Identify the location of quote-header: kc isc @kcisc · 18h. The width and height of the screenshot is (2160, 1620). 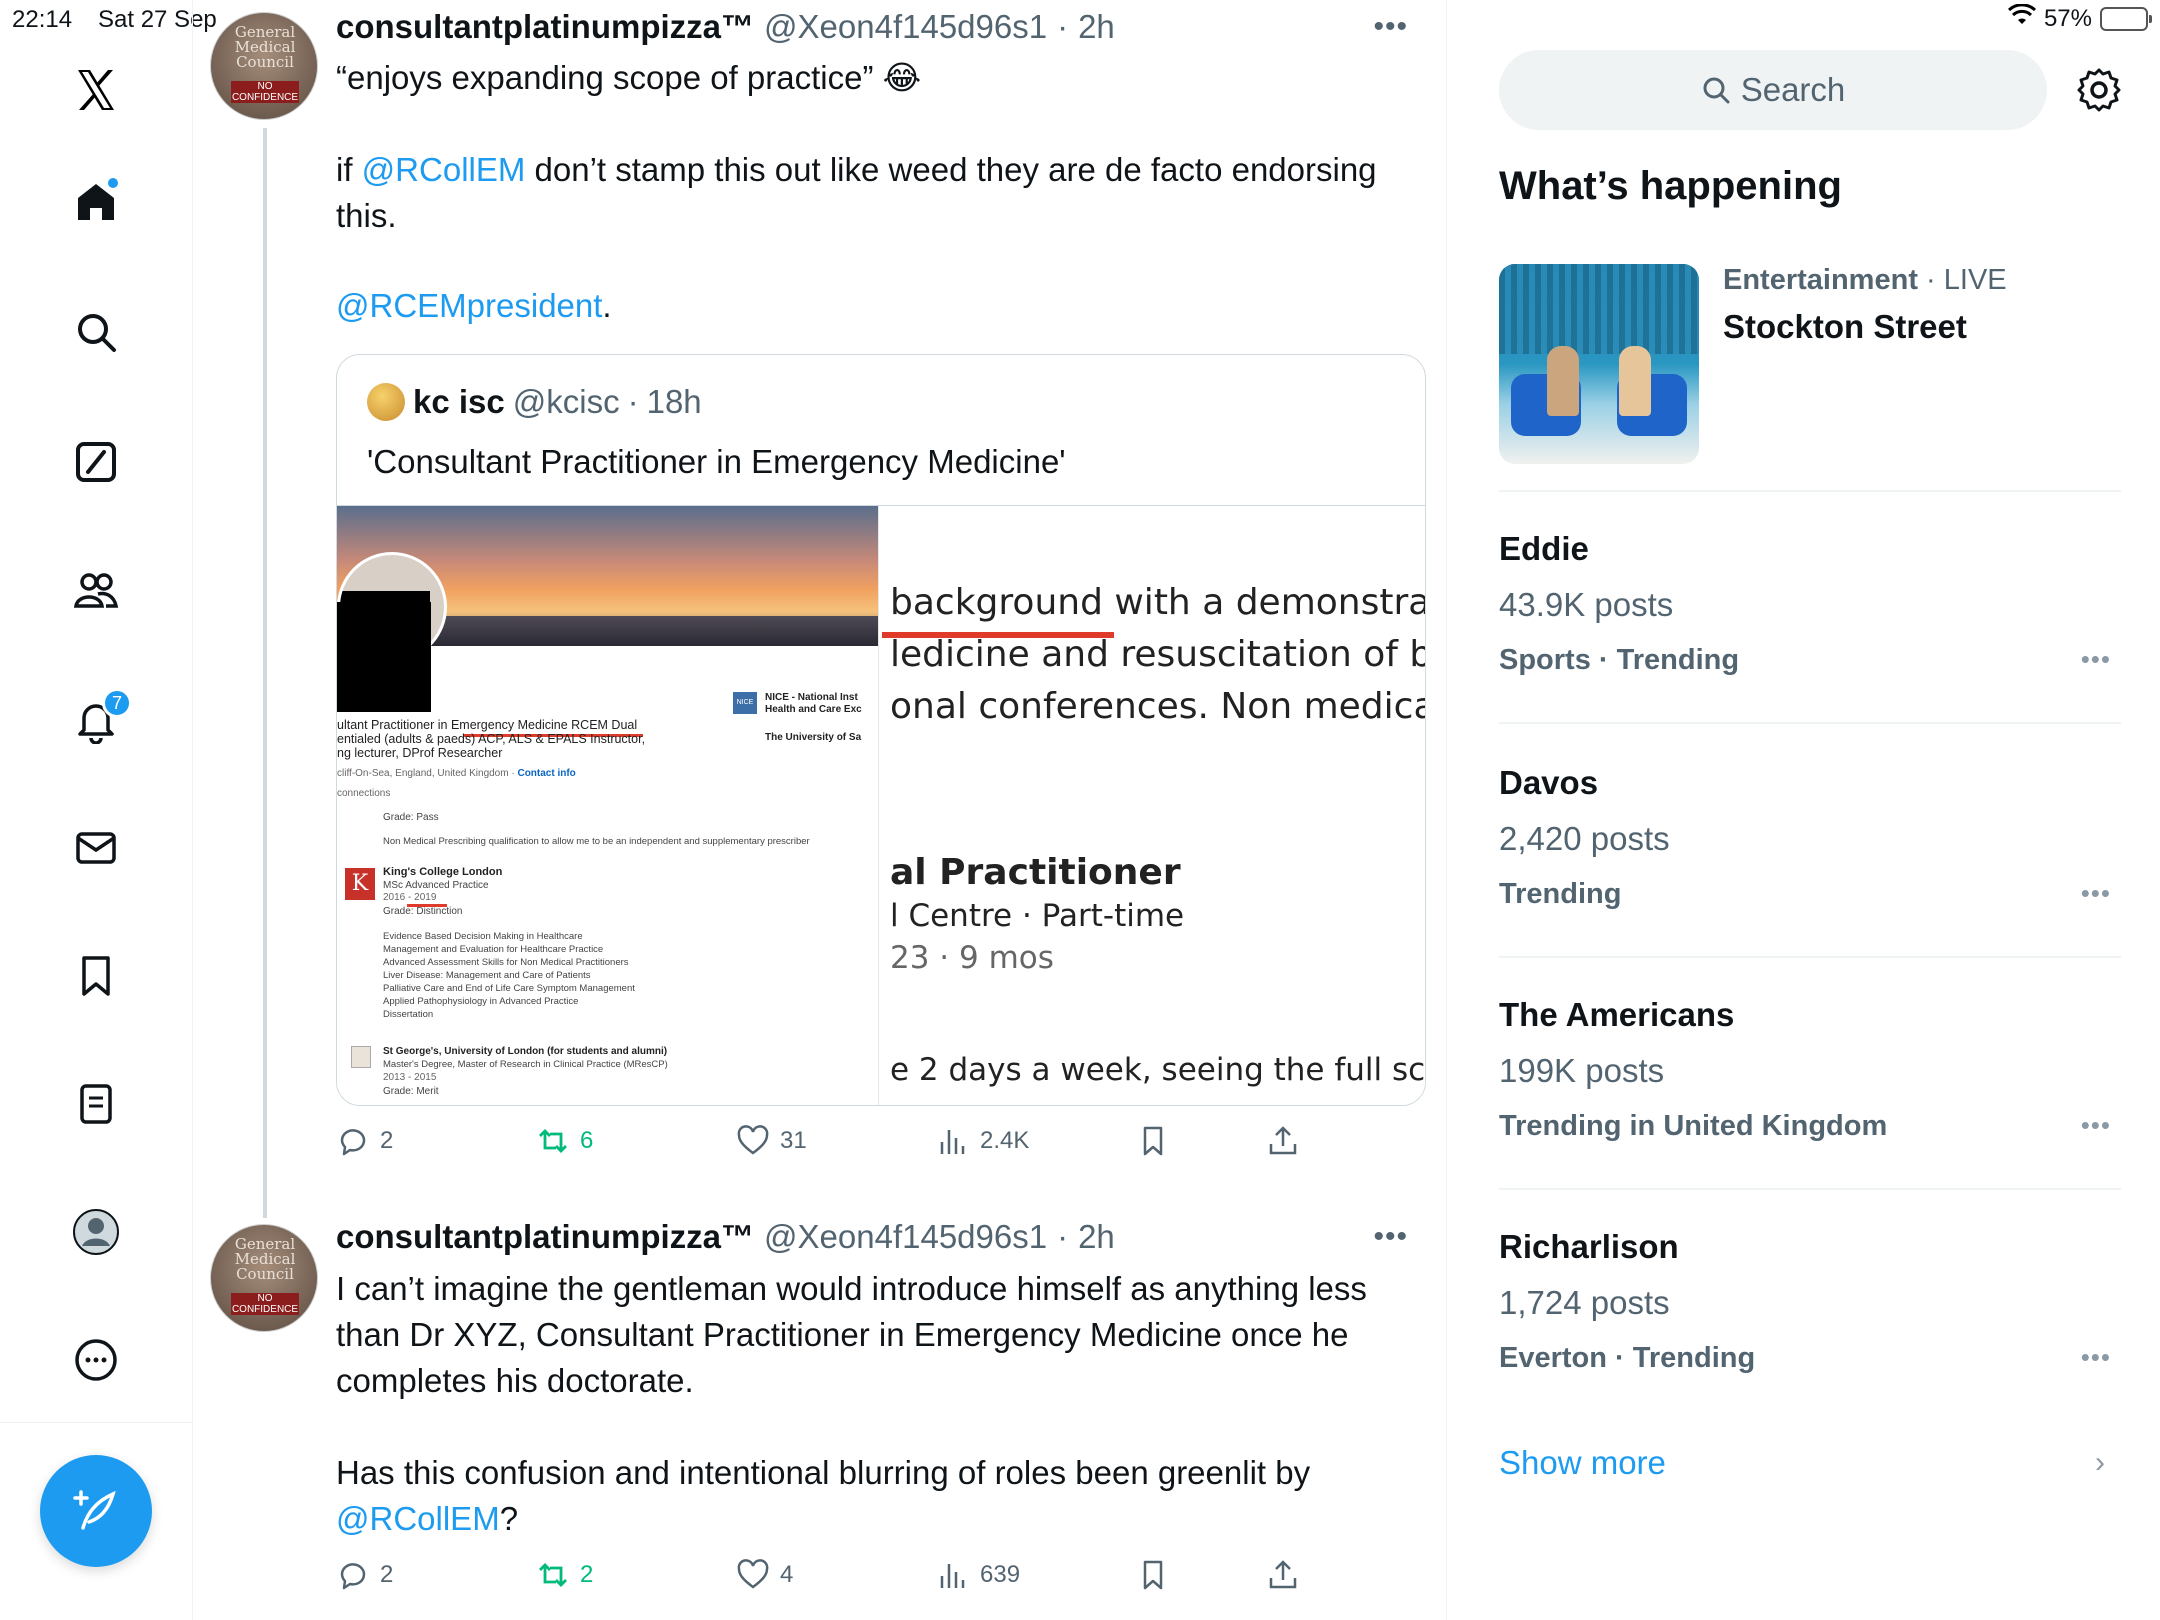
(534, 402).